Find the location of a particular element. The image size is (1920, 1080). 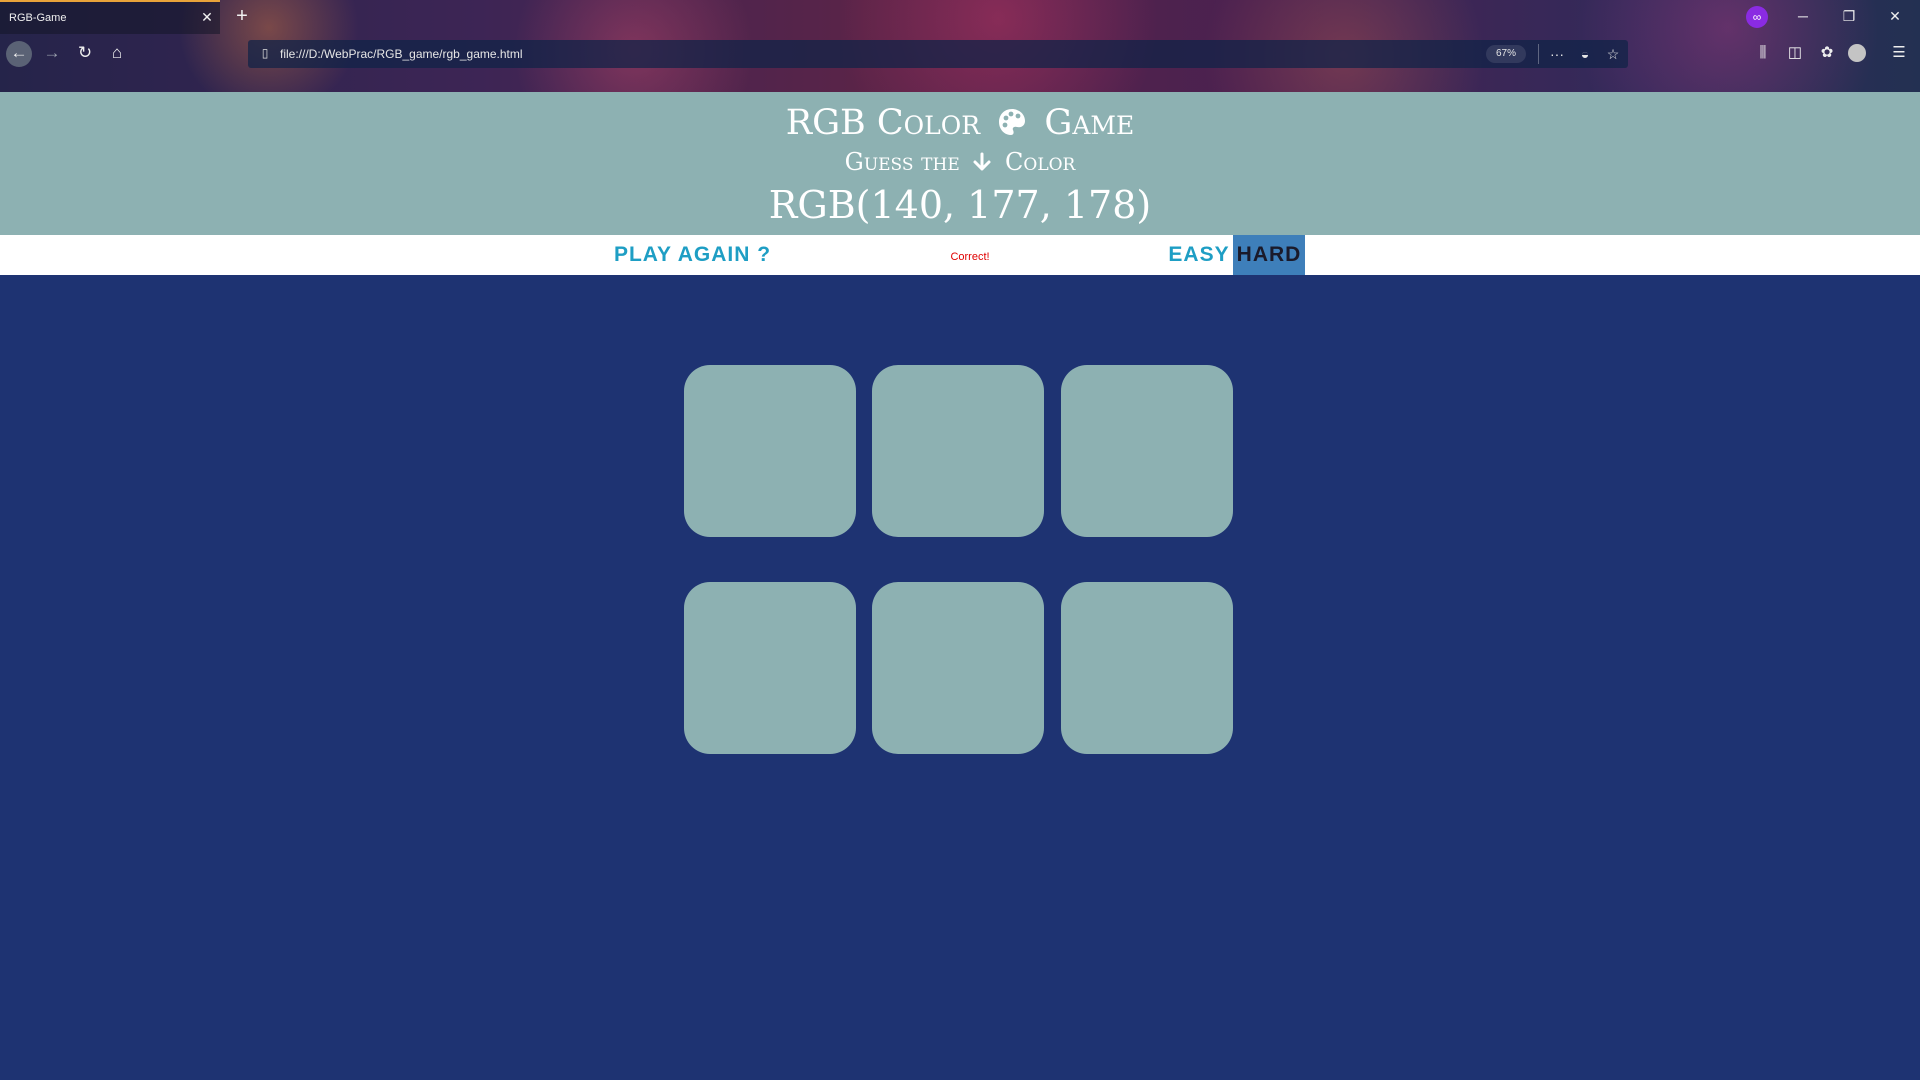

title-part-game: Game is located at coordinates (1089, 123).